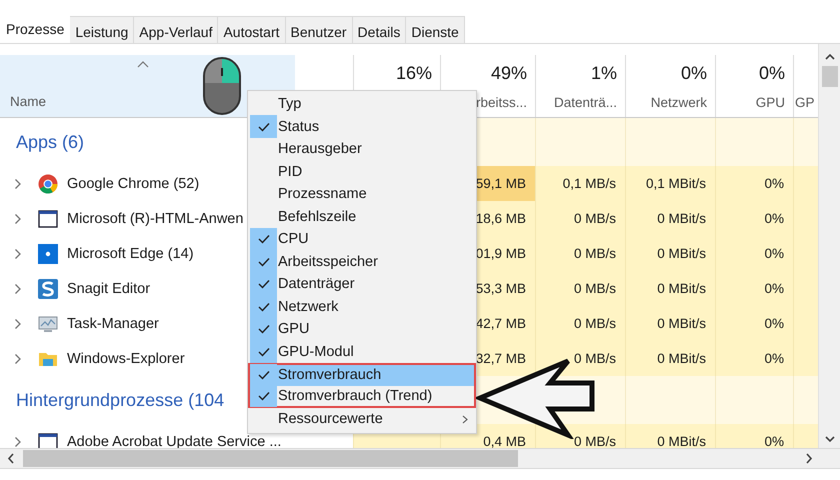 This screenshot has height=480, width=840. Describe the element at coordinates (829, 439) in the screenshot. I see `scroll-down-icon` at that location.